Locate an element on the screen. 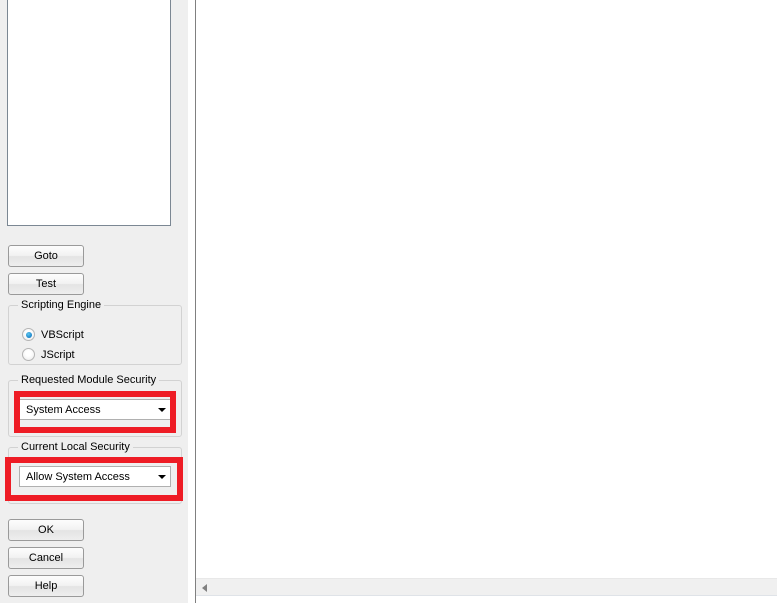 This screenshot has width=777, height=604. test-button: Test is located at coordinates (46, 284).